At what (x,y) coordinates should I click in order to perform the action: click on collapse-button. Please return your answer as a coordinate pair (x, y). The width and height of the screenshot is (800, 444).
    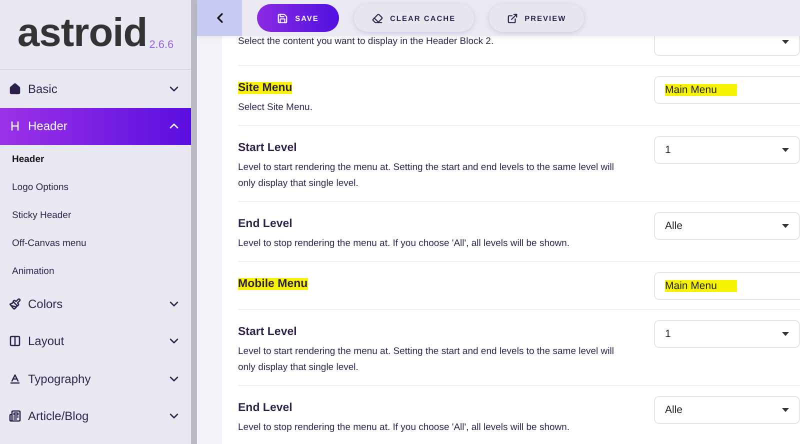
    Looking at the image, I should click on (219, 18).